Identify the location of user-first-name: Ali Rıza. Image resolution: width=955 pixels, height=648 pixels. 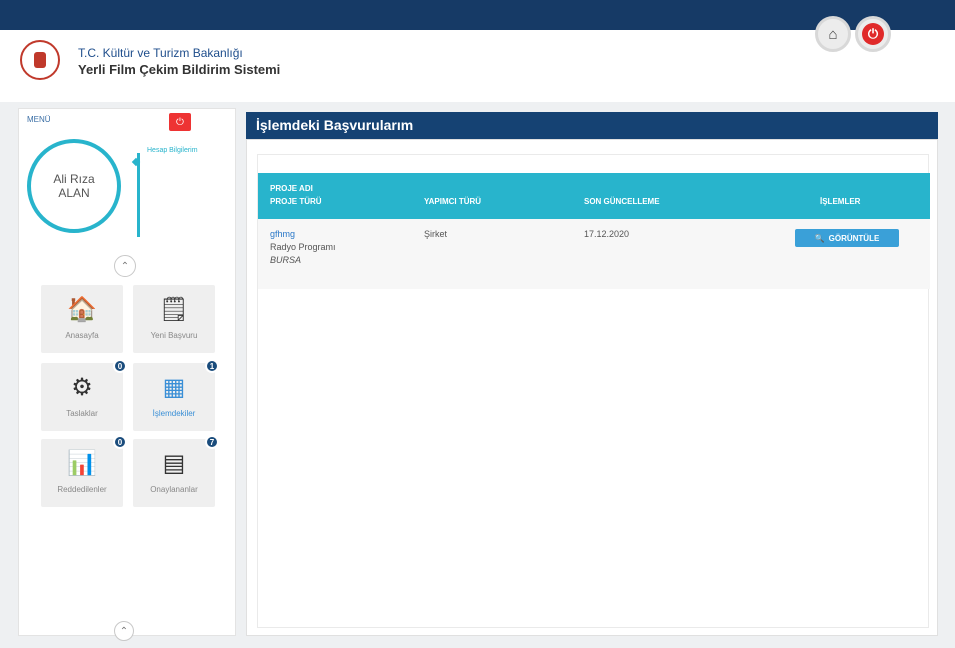
(74, 179).